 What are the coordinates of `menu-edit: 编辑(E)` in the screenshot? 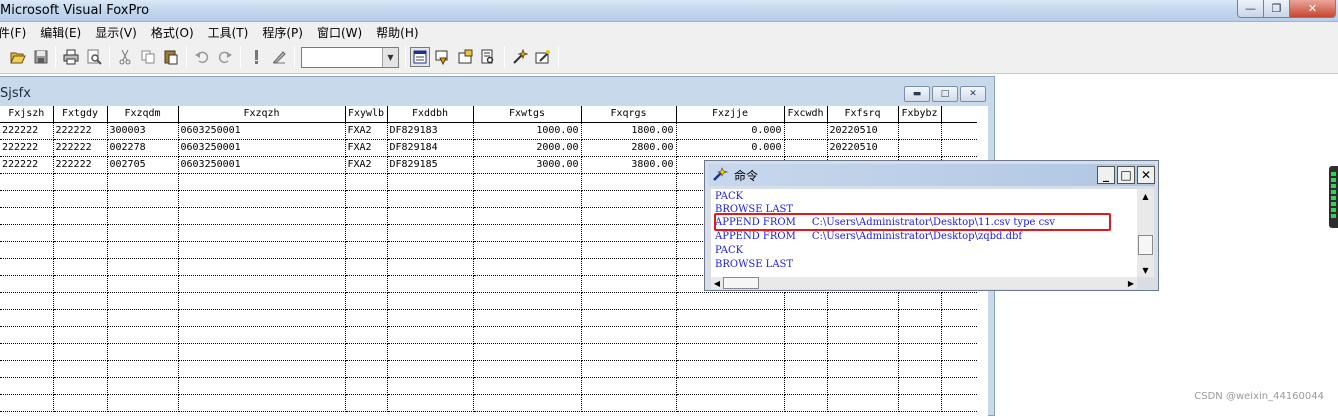 It's located at (60, 32).